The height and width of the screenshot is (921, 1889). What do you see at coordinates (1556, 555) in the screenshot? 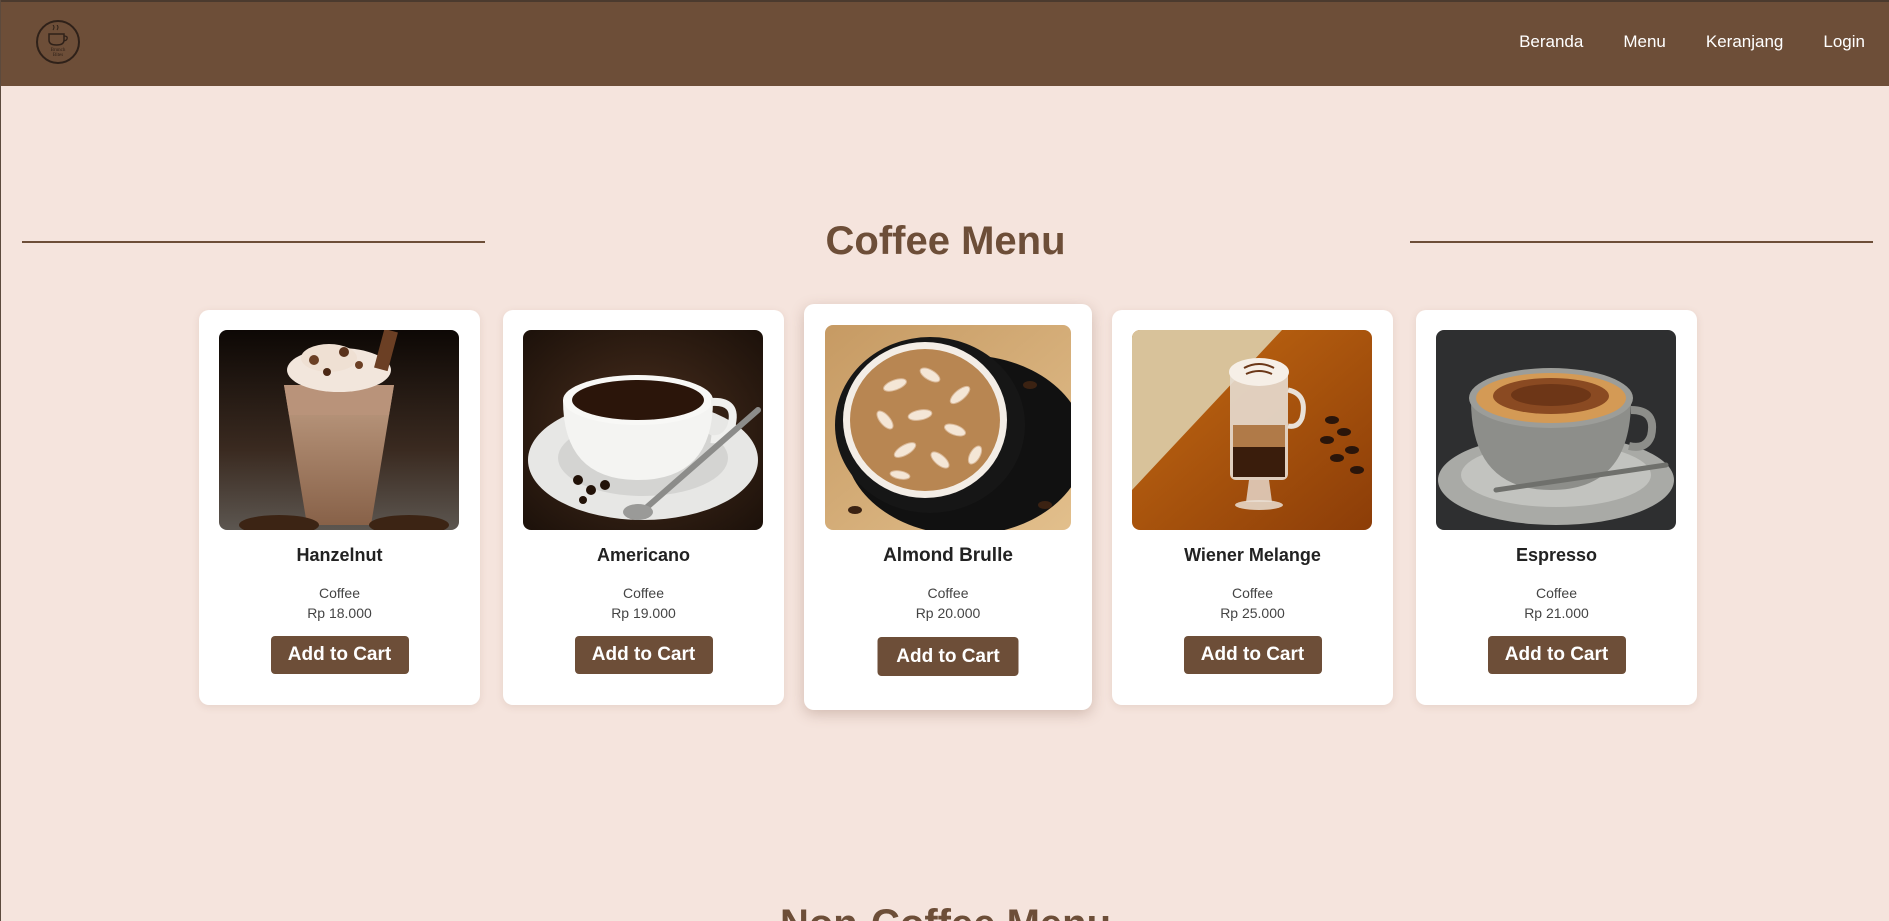
I see `product-name: Espresso` at bounding box center [1556, 555].